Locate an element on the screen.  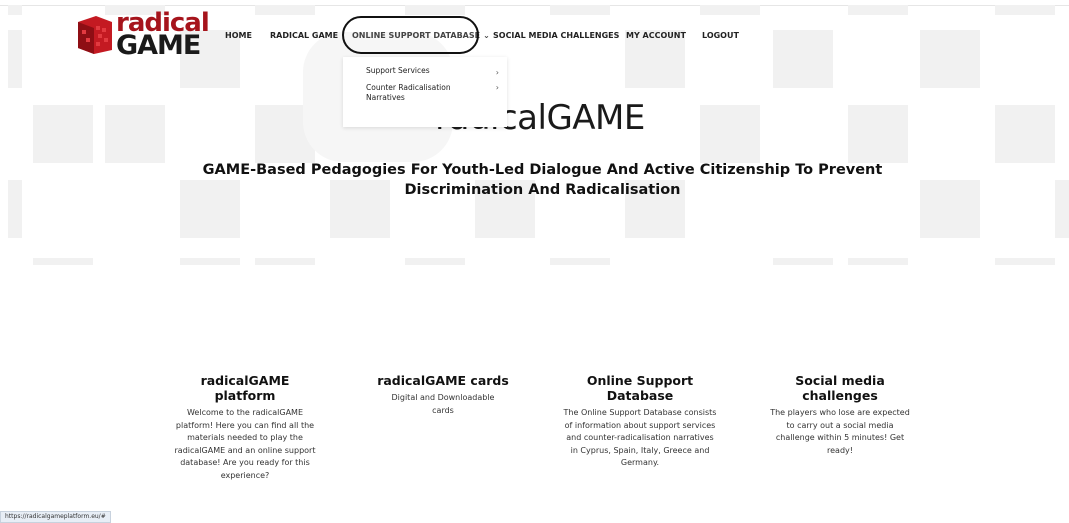
nav-social-media-challenges: SOCIAL MEDIA CHALLENGES is located at coordinates (556, 35).